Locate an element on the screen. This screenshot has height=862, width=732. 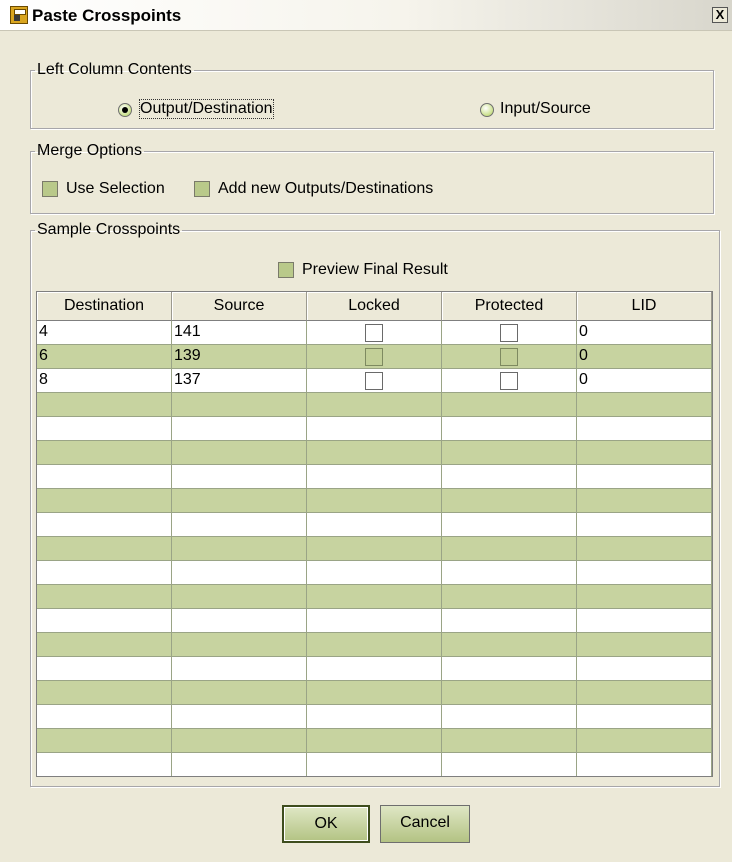
add-new-outputs-checkbox is located at coordinates (202, 189).